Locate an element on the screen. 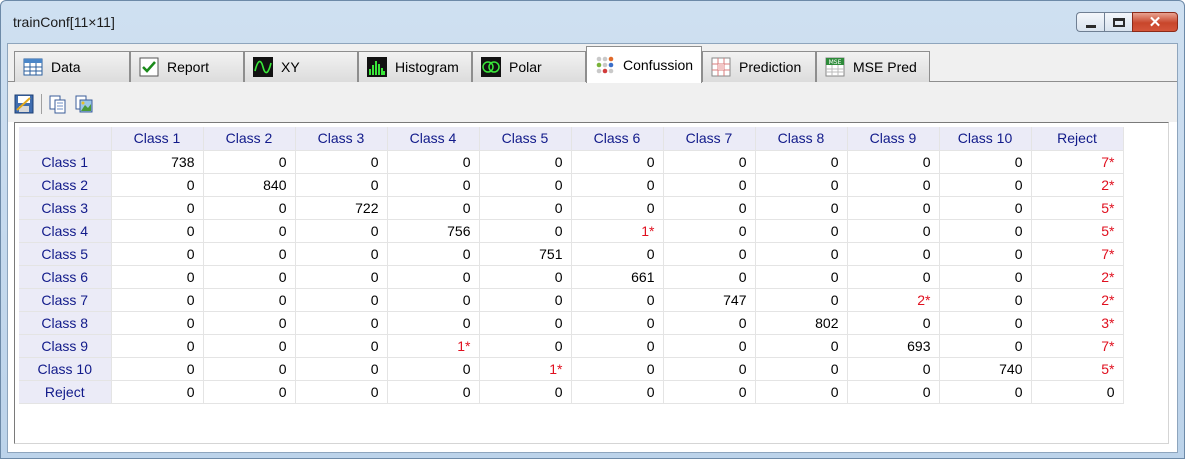  row-header: Class 4 is located at coordinates (65, 231).